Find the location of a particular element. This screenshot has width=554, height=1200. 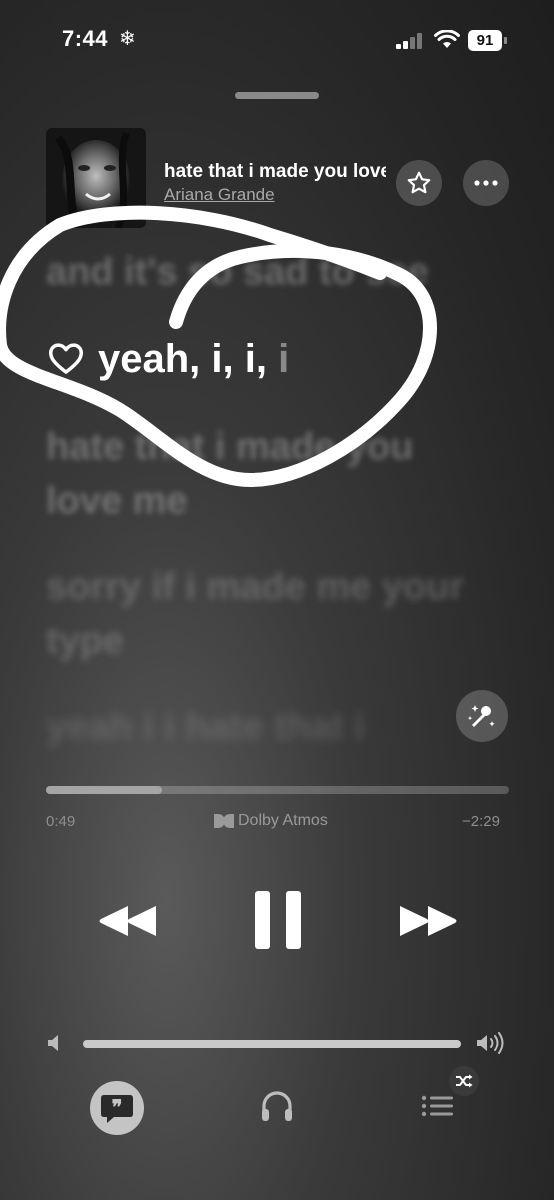

volume-low-icon is located at coordinates (53, 1043).